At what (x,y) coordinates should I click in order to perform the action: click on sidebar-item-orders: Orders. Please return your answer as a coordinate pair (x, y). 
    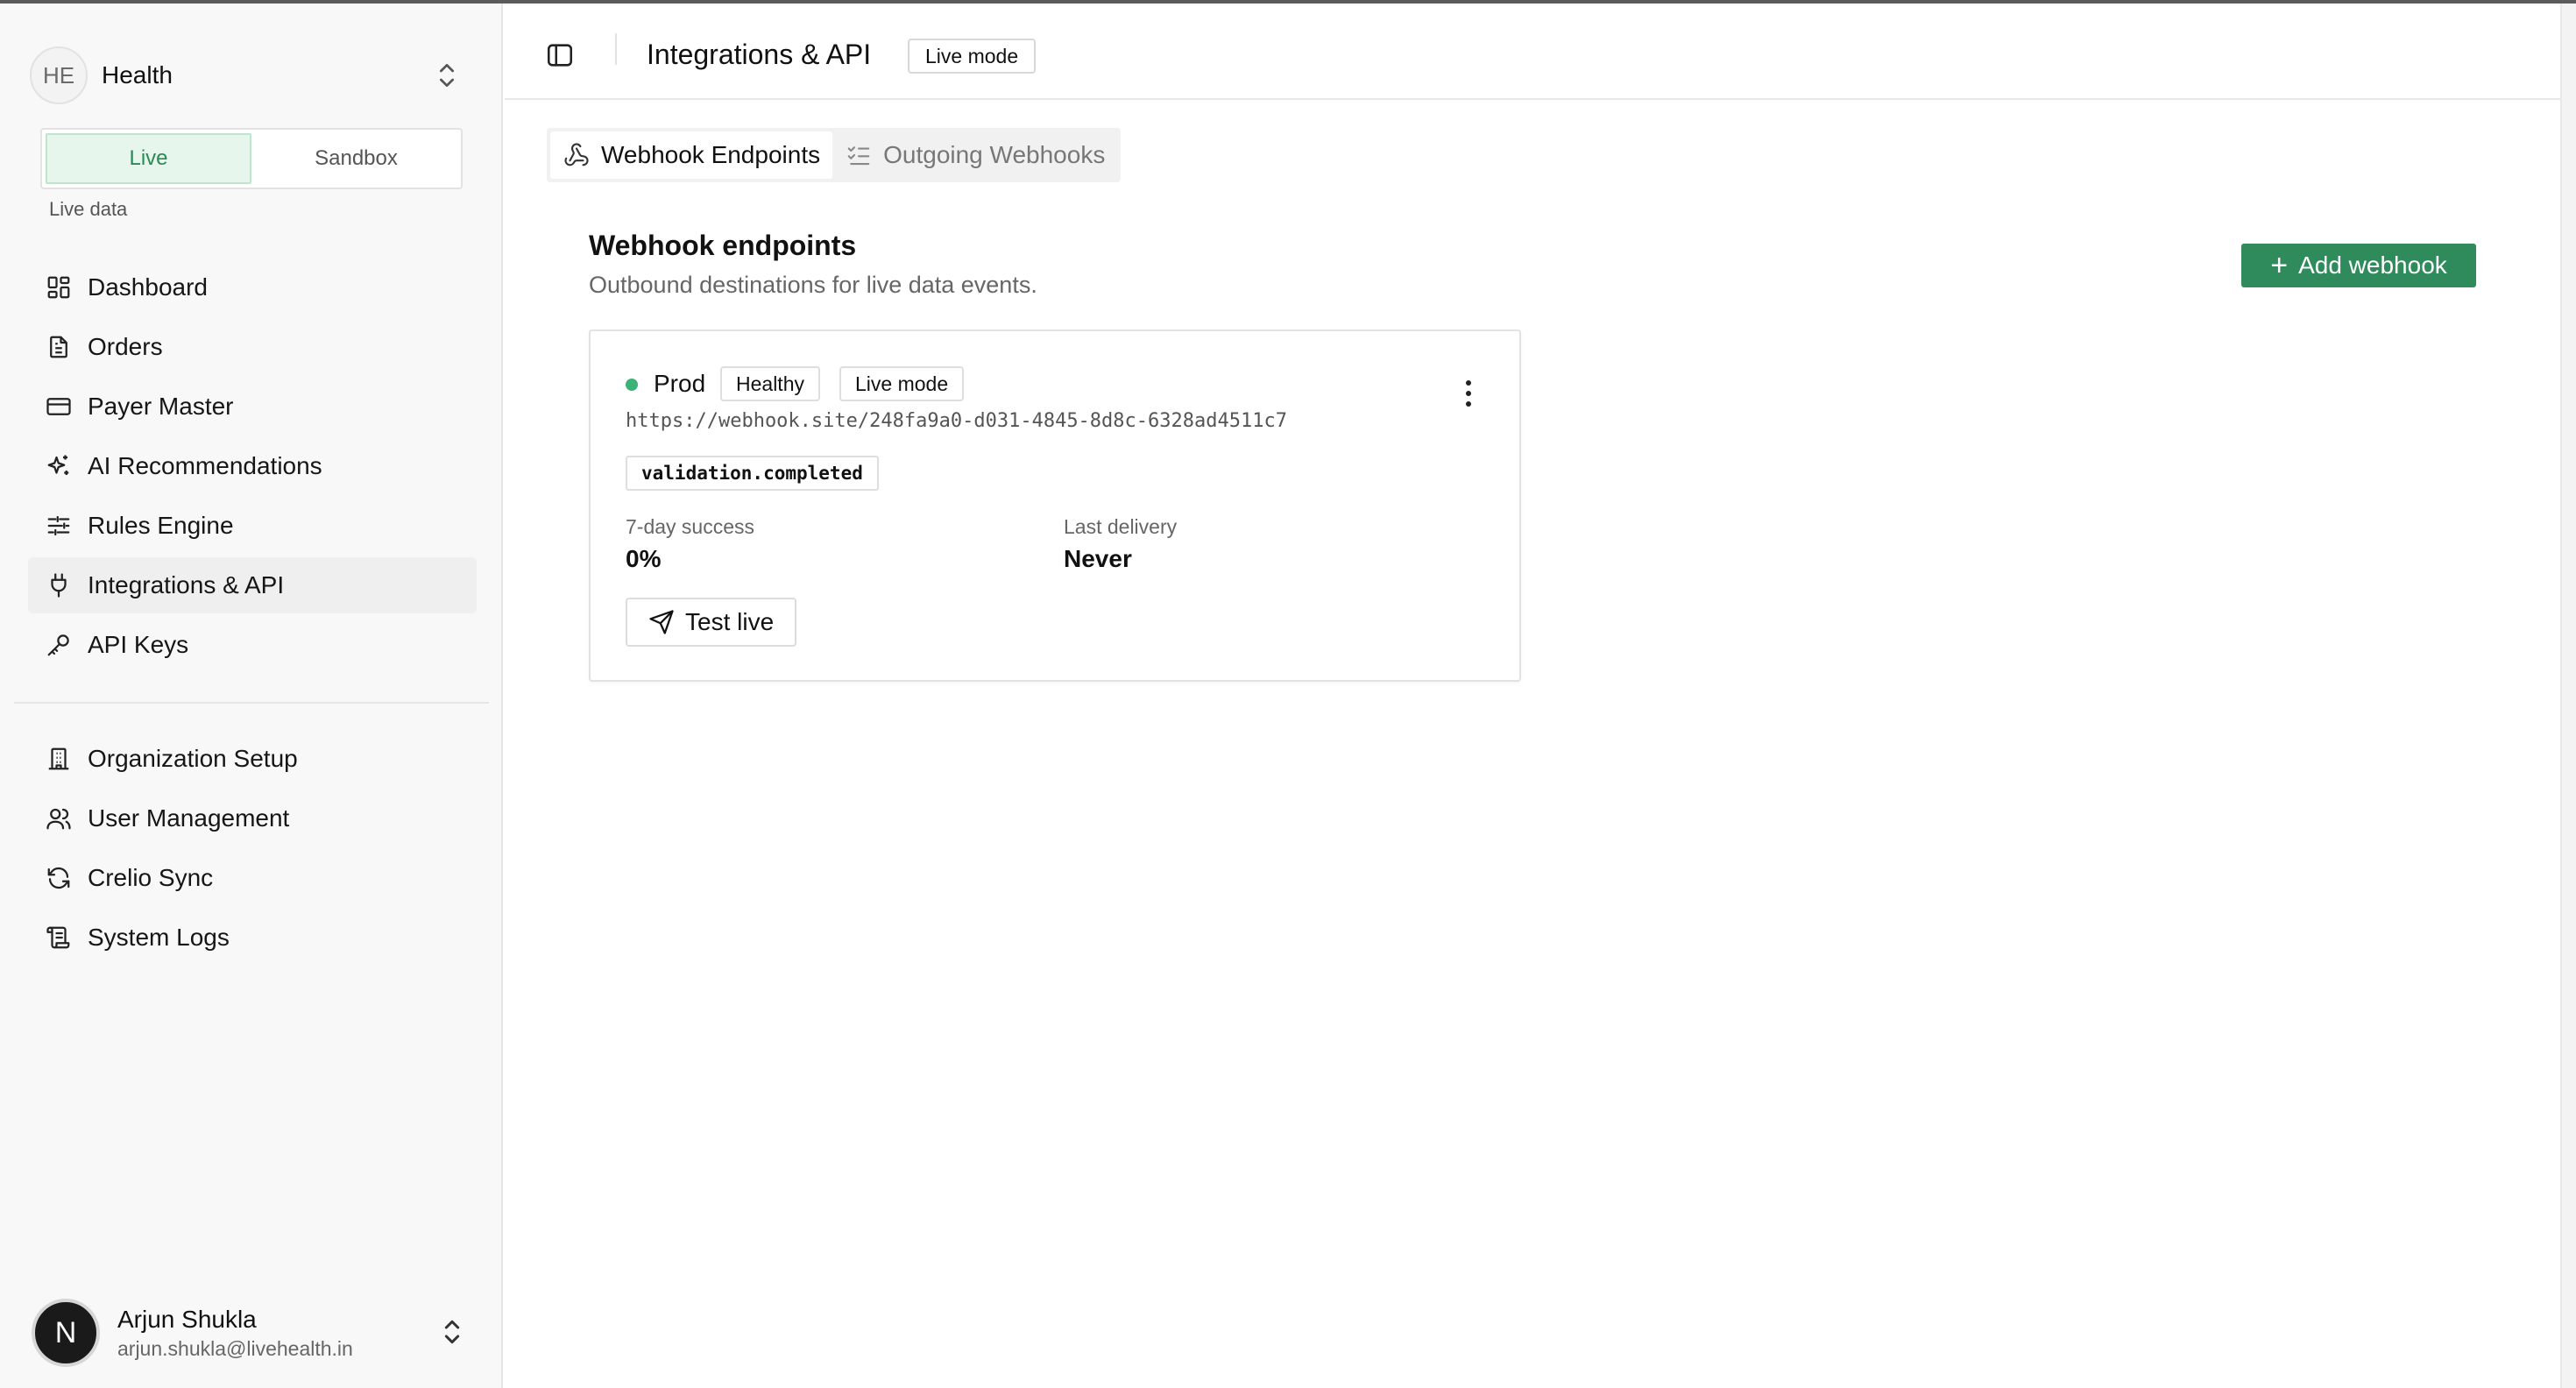
    Looking at the image, I should click on (252, 347).